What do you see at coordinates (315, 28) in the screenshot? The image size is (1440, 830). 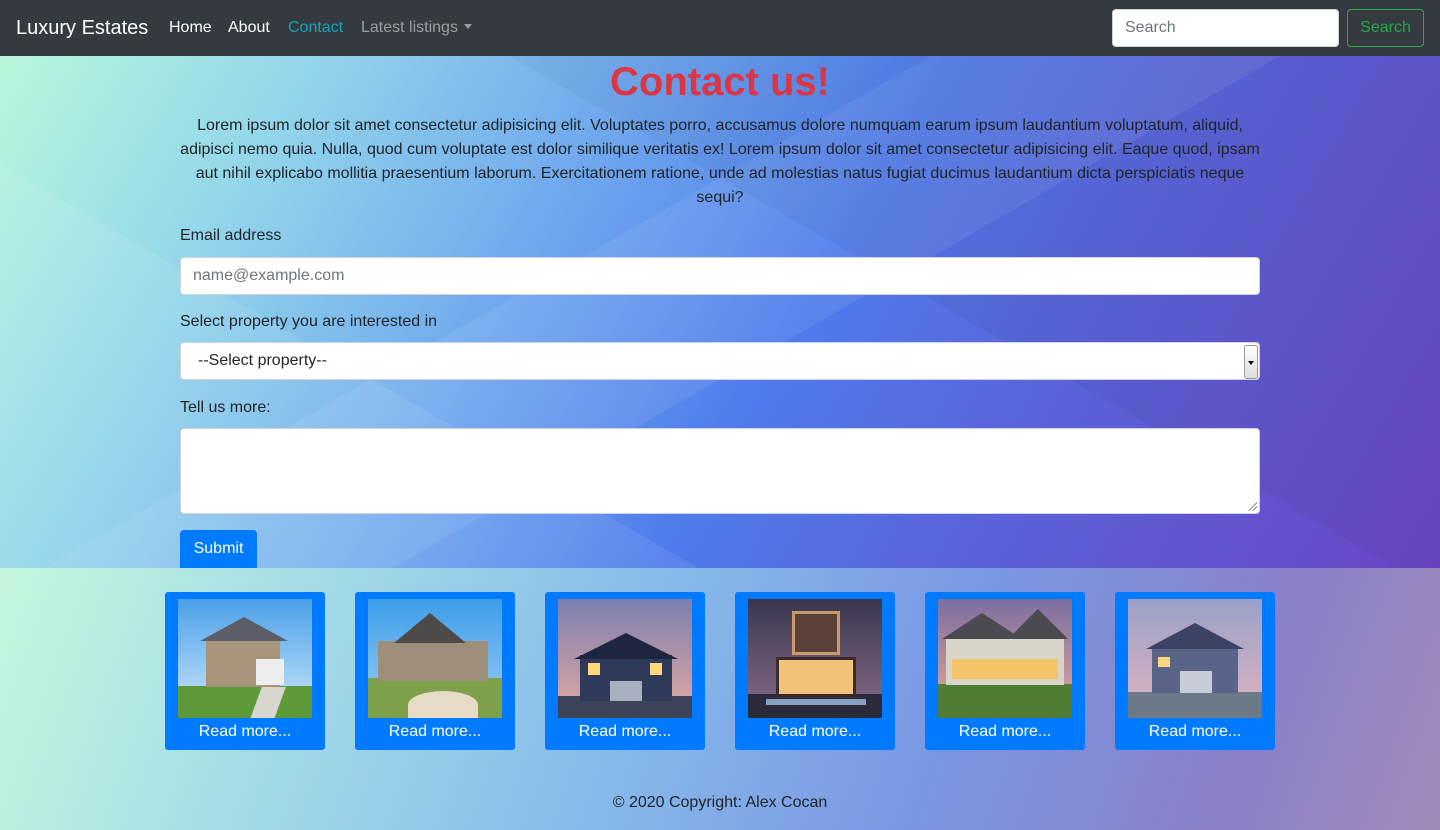 I see `nav-contact: Contact` at bounding box center [315, 28].